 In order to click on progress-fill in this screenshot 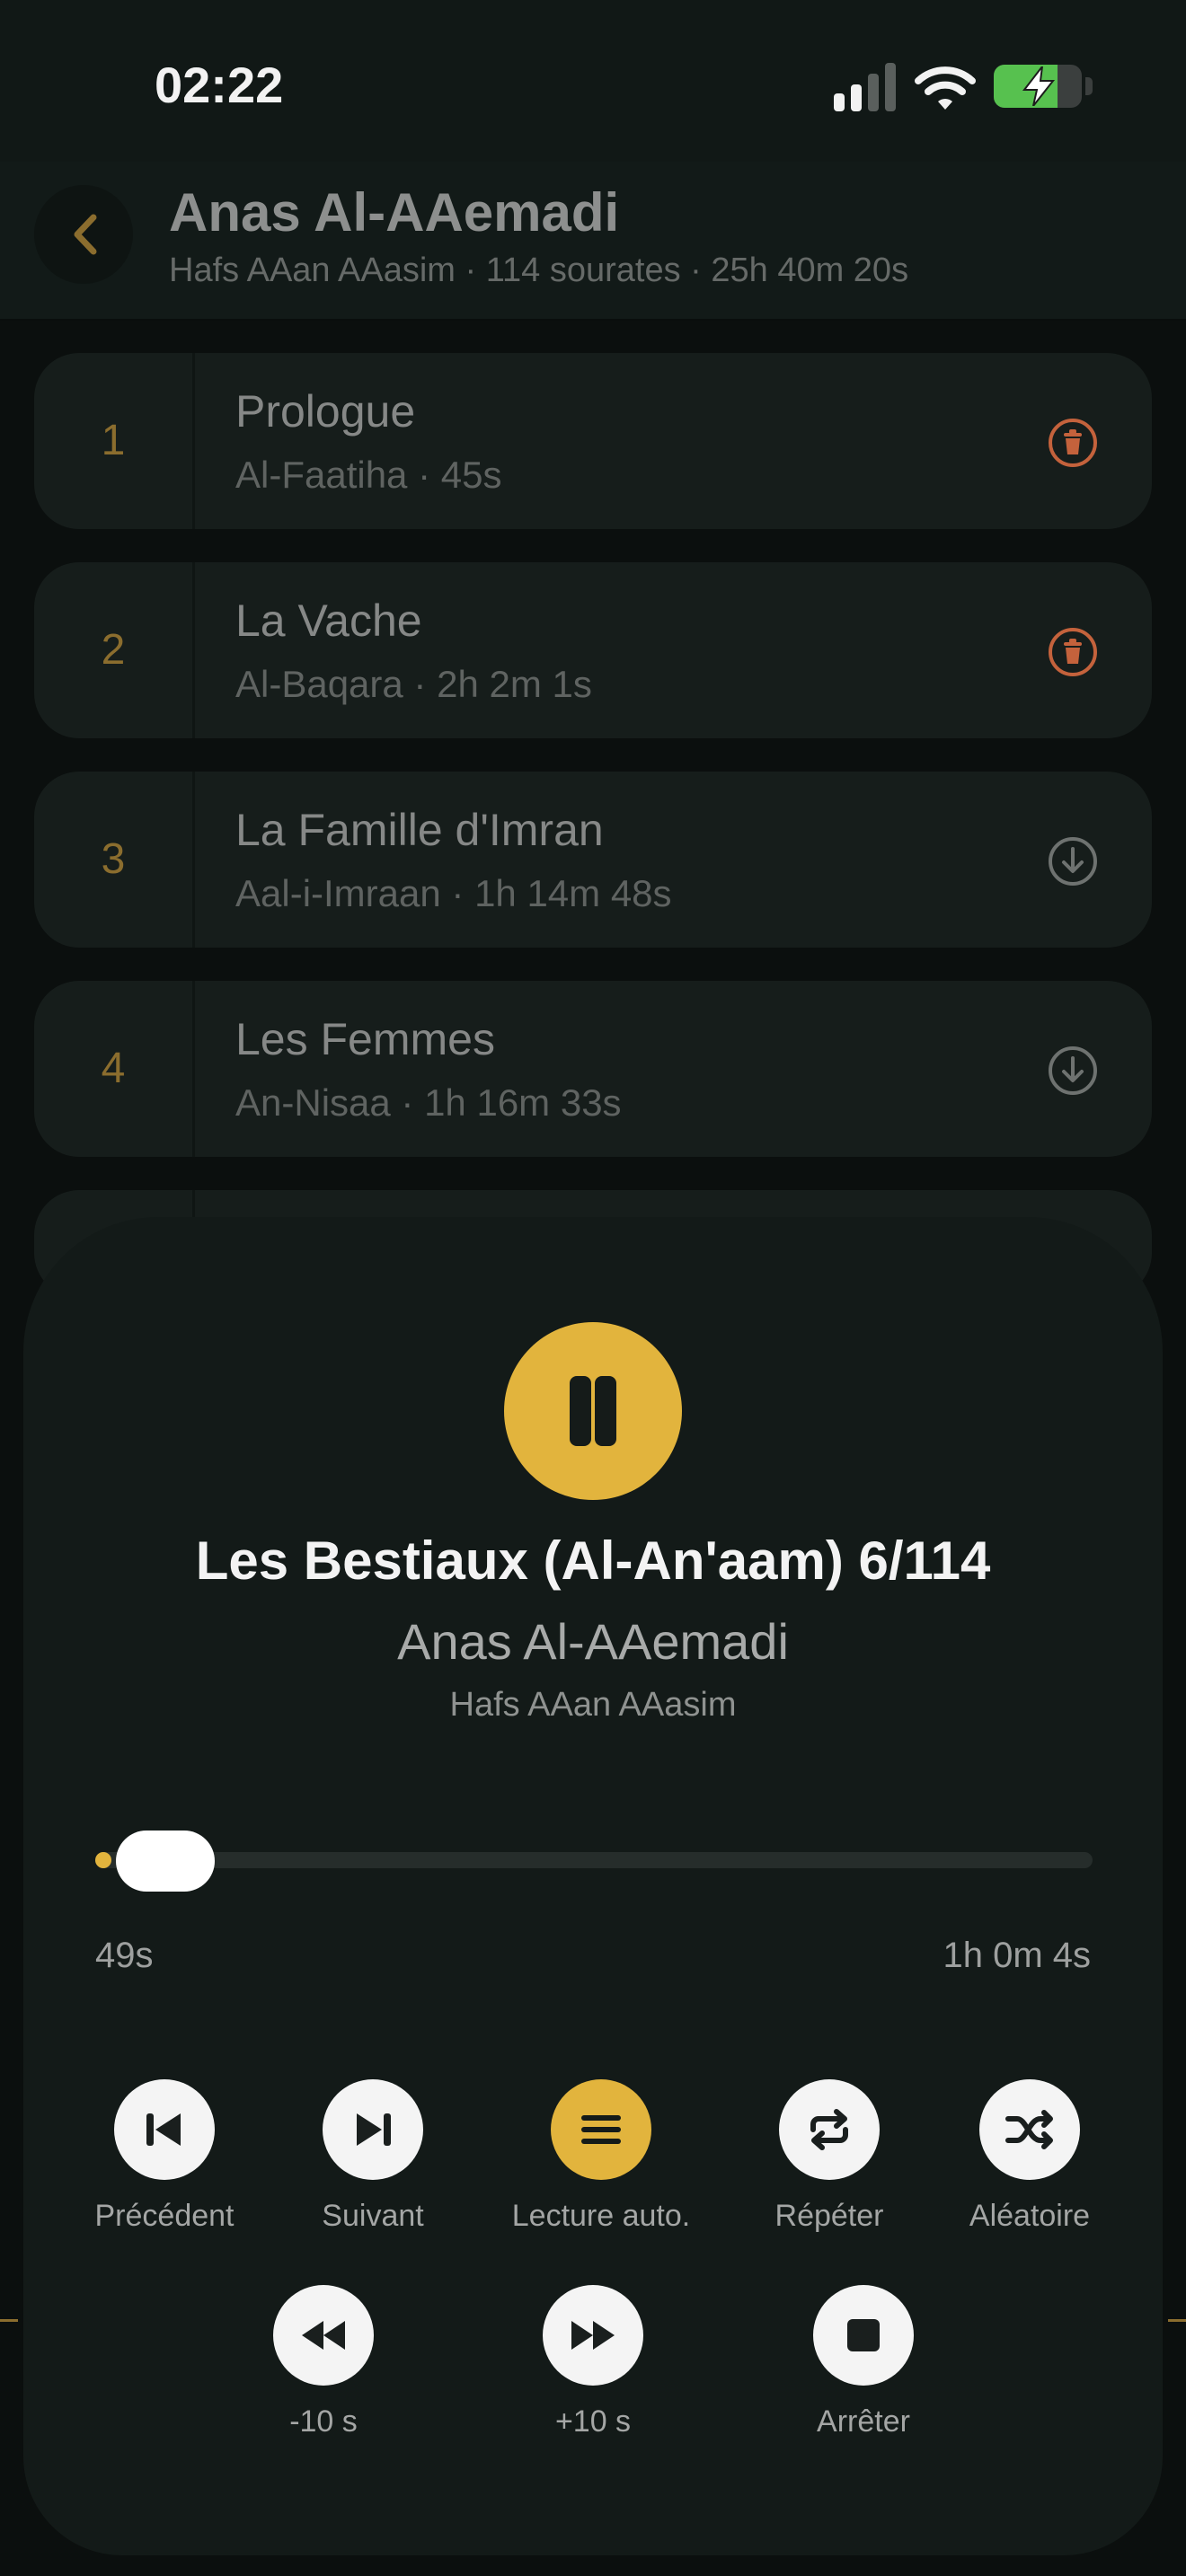, I will do `click(103, 1860)`.